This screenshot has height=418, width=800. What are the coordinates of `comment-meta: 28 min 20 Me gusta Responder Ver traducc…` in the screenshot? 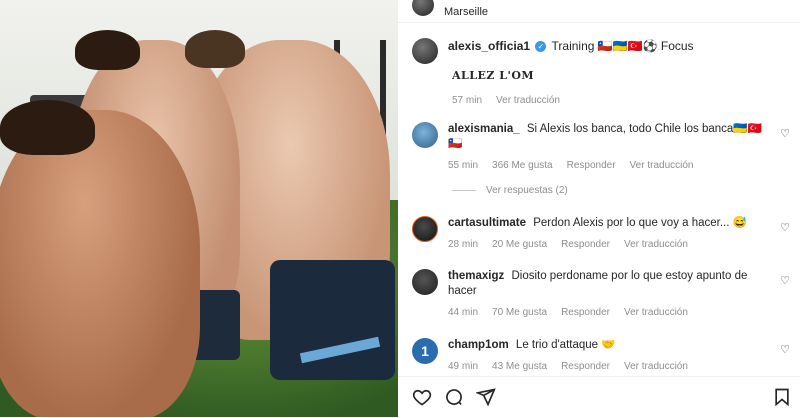 It's located at (611, 244).